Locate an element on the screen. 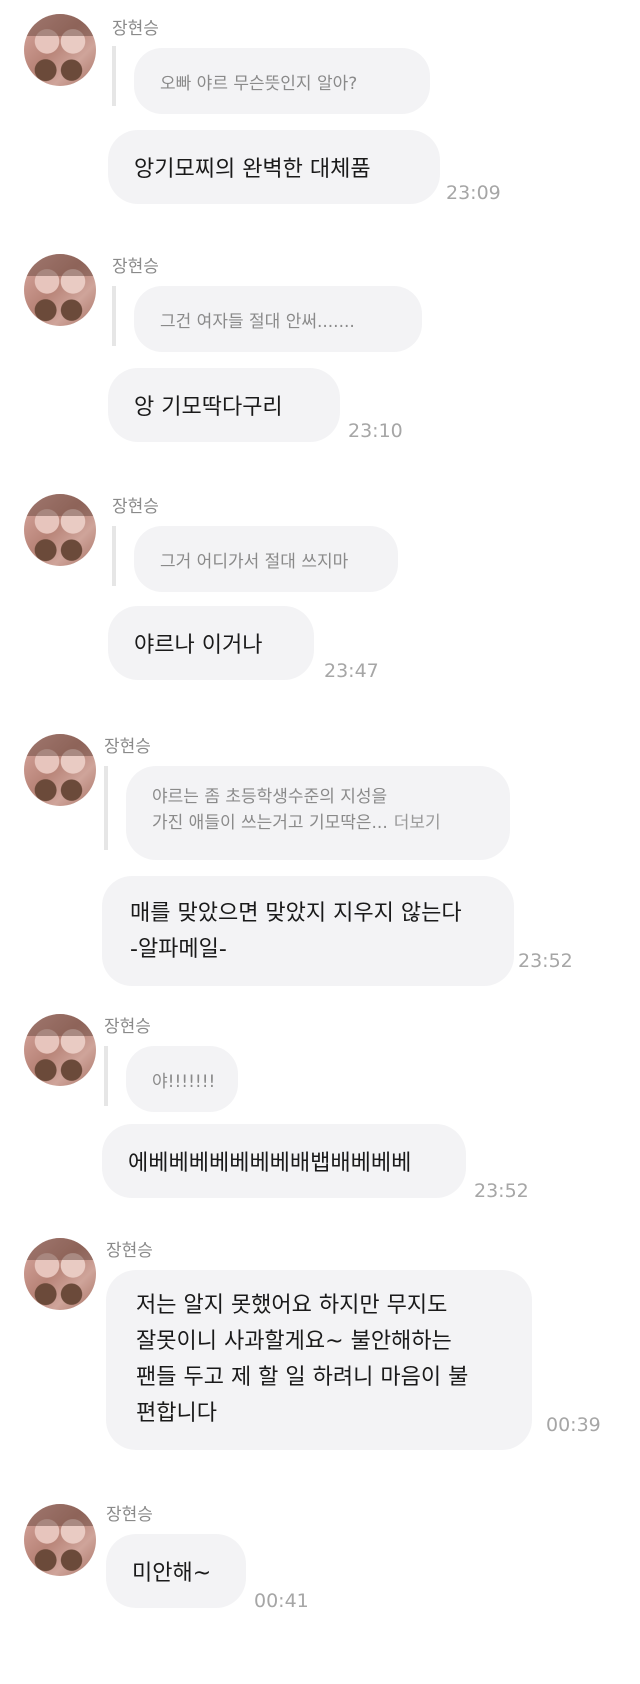 This screenshot has height=1684, width=640. quoted-message: 그거 어디가서 절대 쓰지마 is located at coordinates (266, 559).